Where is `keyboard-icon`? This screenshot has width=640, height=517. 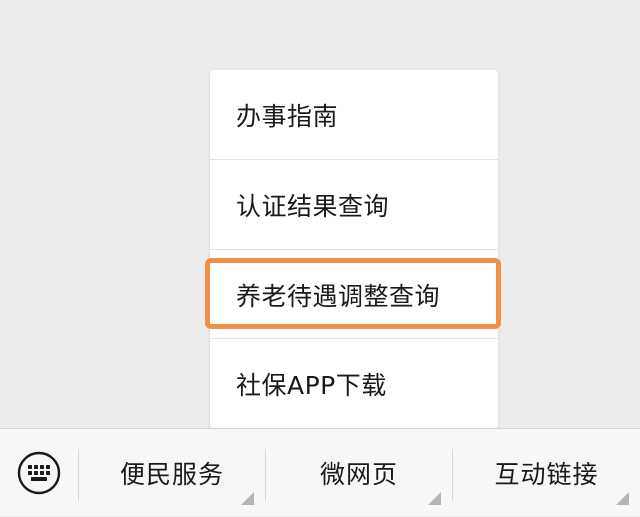
keyboard-icon is located at coordinates (39, 473).